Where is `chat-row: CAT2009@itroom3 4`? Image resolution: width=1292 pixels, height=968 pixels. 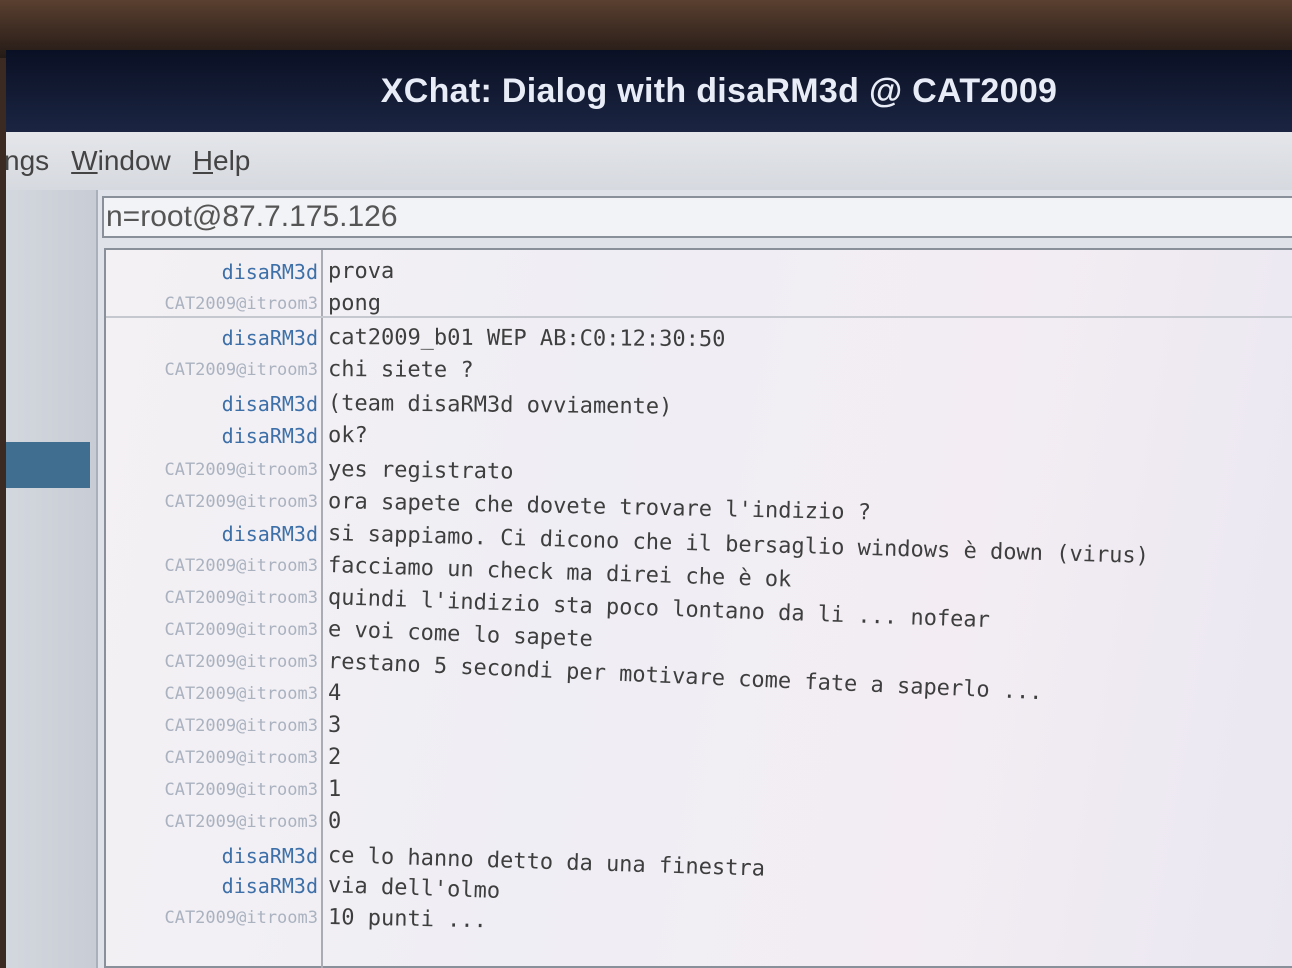
chat-row: CAT2009@itroom3 4 is located at coordinates (699, 694).